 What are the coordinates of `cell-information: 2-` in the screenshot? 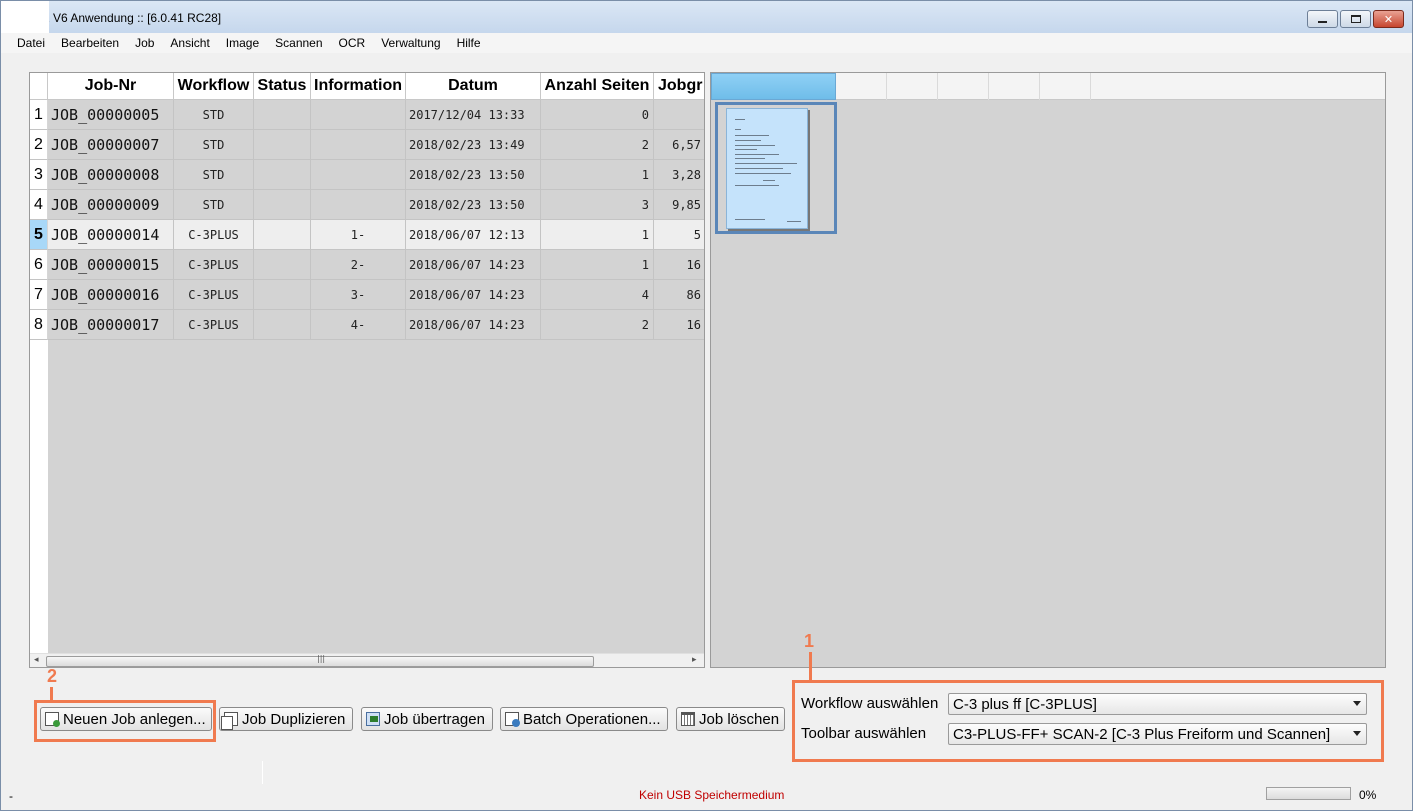 It's located at (358, 265).